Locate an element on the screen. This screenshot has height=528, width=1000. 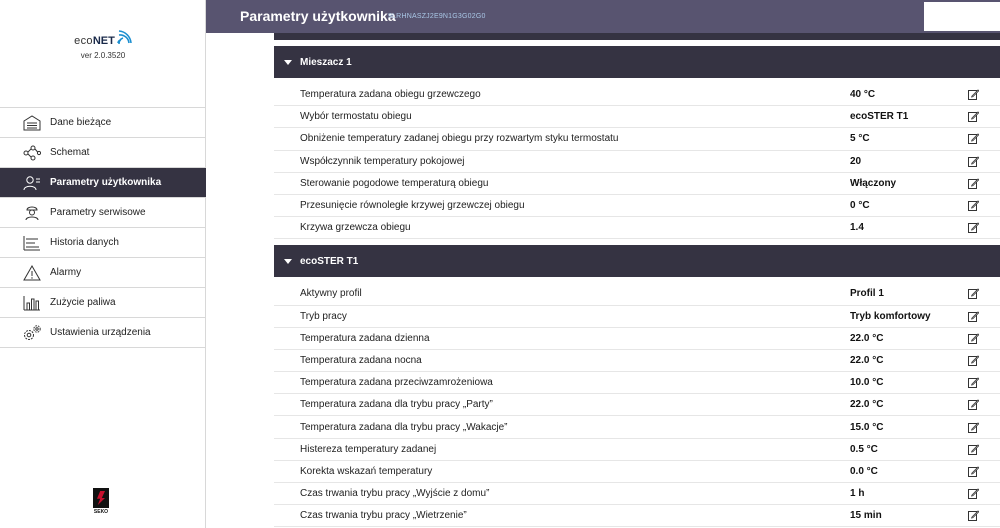
sidebar-item-label: Parametry serwisowe is located at coordinates (98, 212).